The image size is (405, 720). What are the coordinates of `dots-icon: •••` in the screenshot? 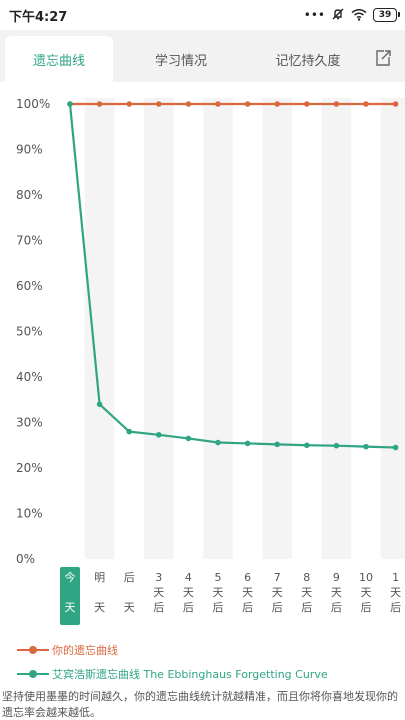 It's located at (314, 15).